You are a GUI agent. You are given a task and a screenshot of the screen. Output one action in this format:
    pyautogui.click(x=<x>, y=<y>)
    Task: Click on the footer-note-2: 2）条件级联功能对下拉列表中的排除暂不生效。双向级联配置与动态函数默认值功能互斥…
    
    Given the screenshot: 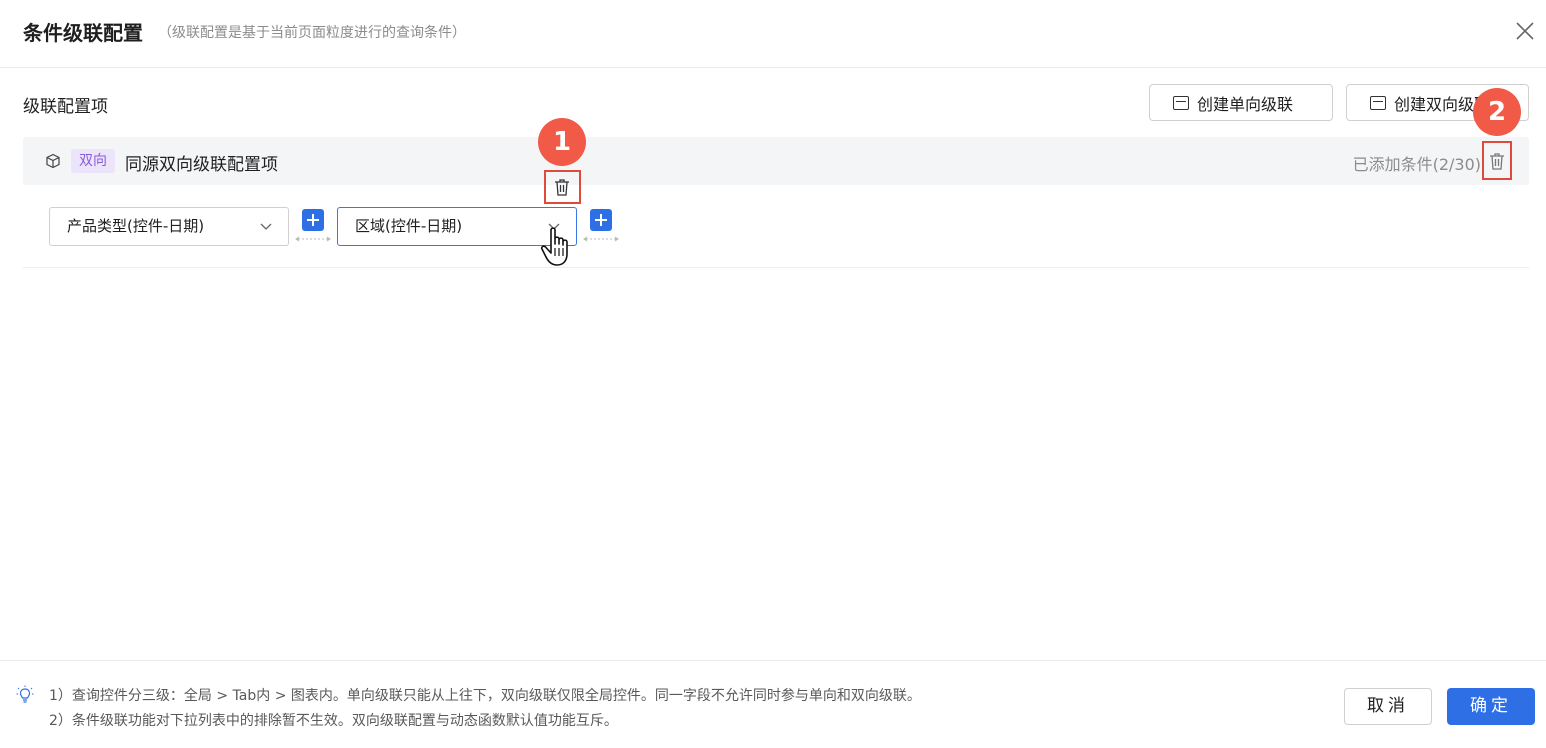 What is the action you would take?
    pyautogui.click(x=333, y=721)
    